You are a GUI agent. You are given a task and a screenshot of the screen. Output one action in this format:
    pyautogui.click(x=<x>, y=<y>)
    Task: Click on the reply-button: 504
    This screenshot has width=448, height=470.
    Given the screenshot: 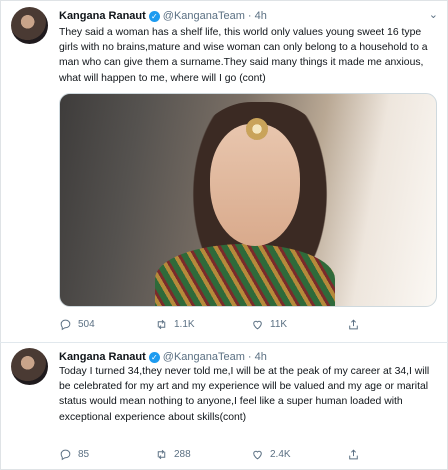 What is the action you would take?
    pyautogui.click(x=107, y=324)
    